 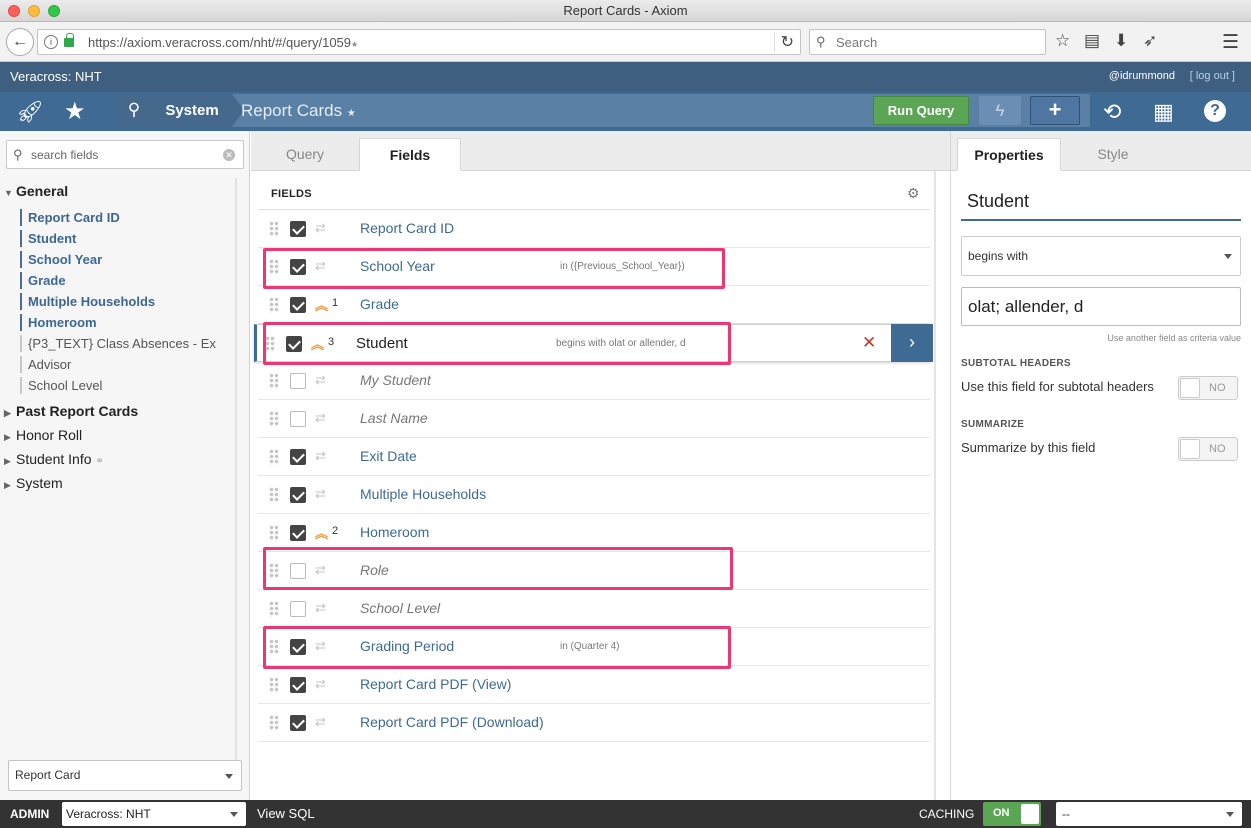 What do you see at coordinates (1009, 154) in the screenshot?
I see `tab-properties: Properties` at bounding box center [1009, 154].